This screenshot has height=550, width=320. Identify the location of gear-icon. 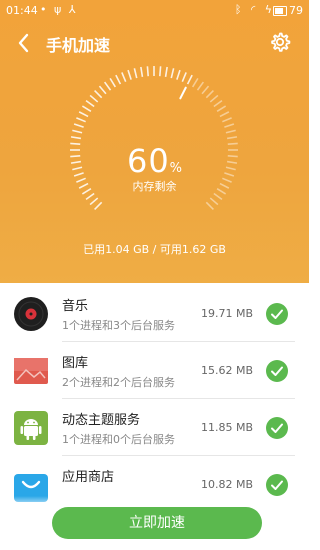
(281, 42).